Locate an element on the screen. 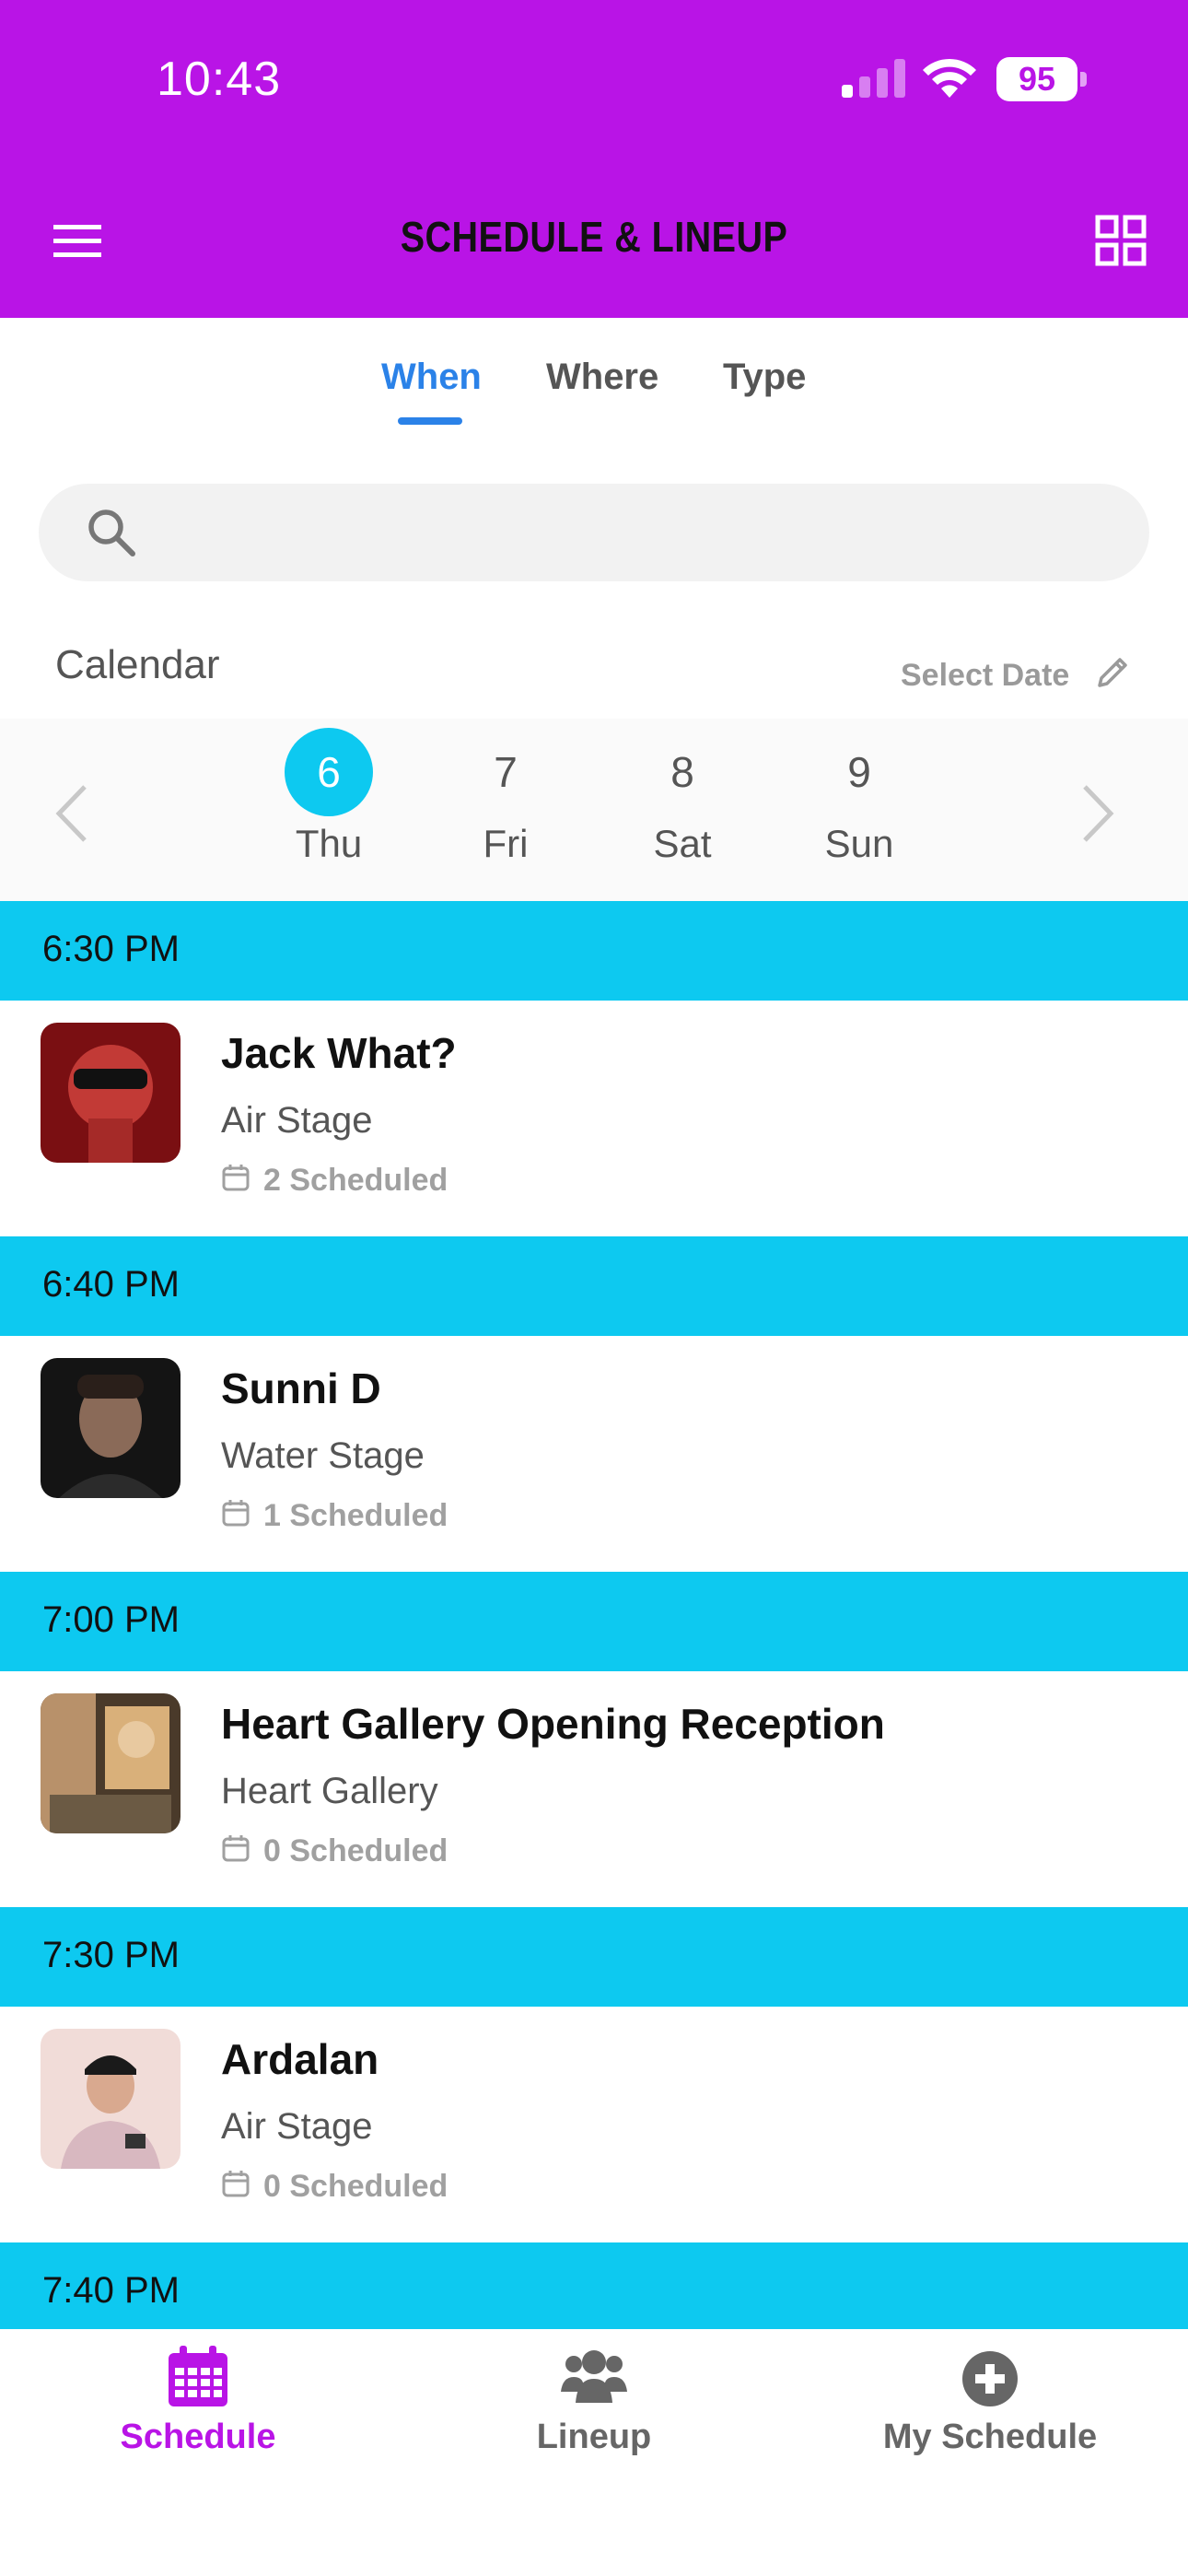 The height and width of the screenshot is (2576, 1188). search-bar is located at coordinates (594, 532).